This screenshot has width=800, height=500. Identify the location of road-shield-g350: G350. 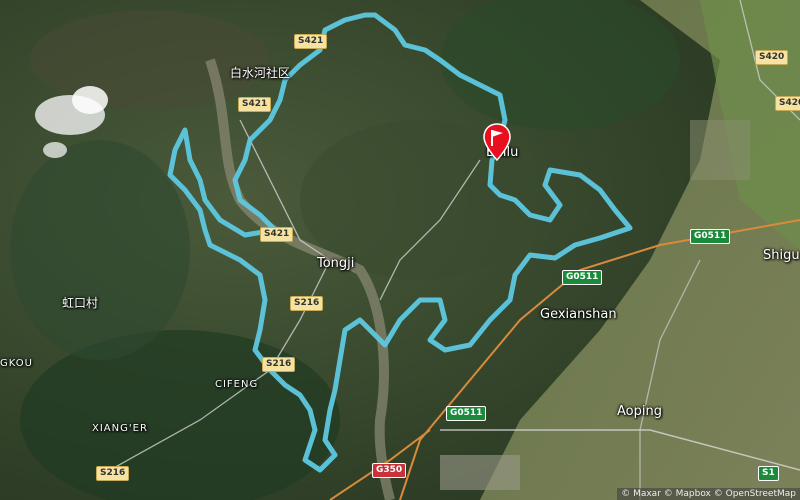
(389, 470).